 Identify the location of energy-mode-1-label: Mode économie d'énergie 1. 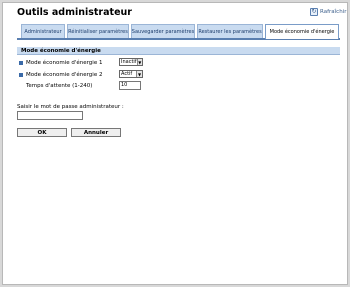
(64, 62).